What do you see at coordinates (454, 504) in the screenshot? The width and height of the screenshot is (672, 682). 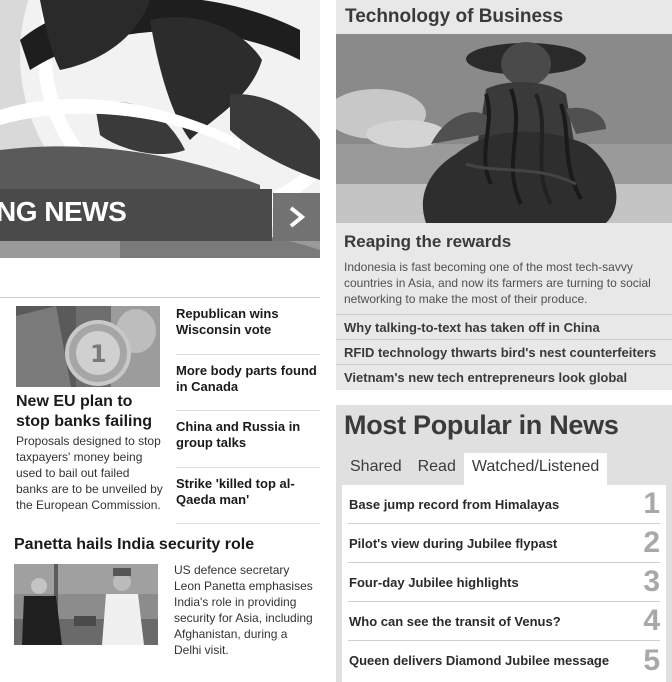 I see `list-item-title: Base jump record from Himalayas` at bounding box center [454, 504].